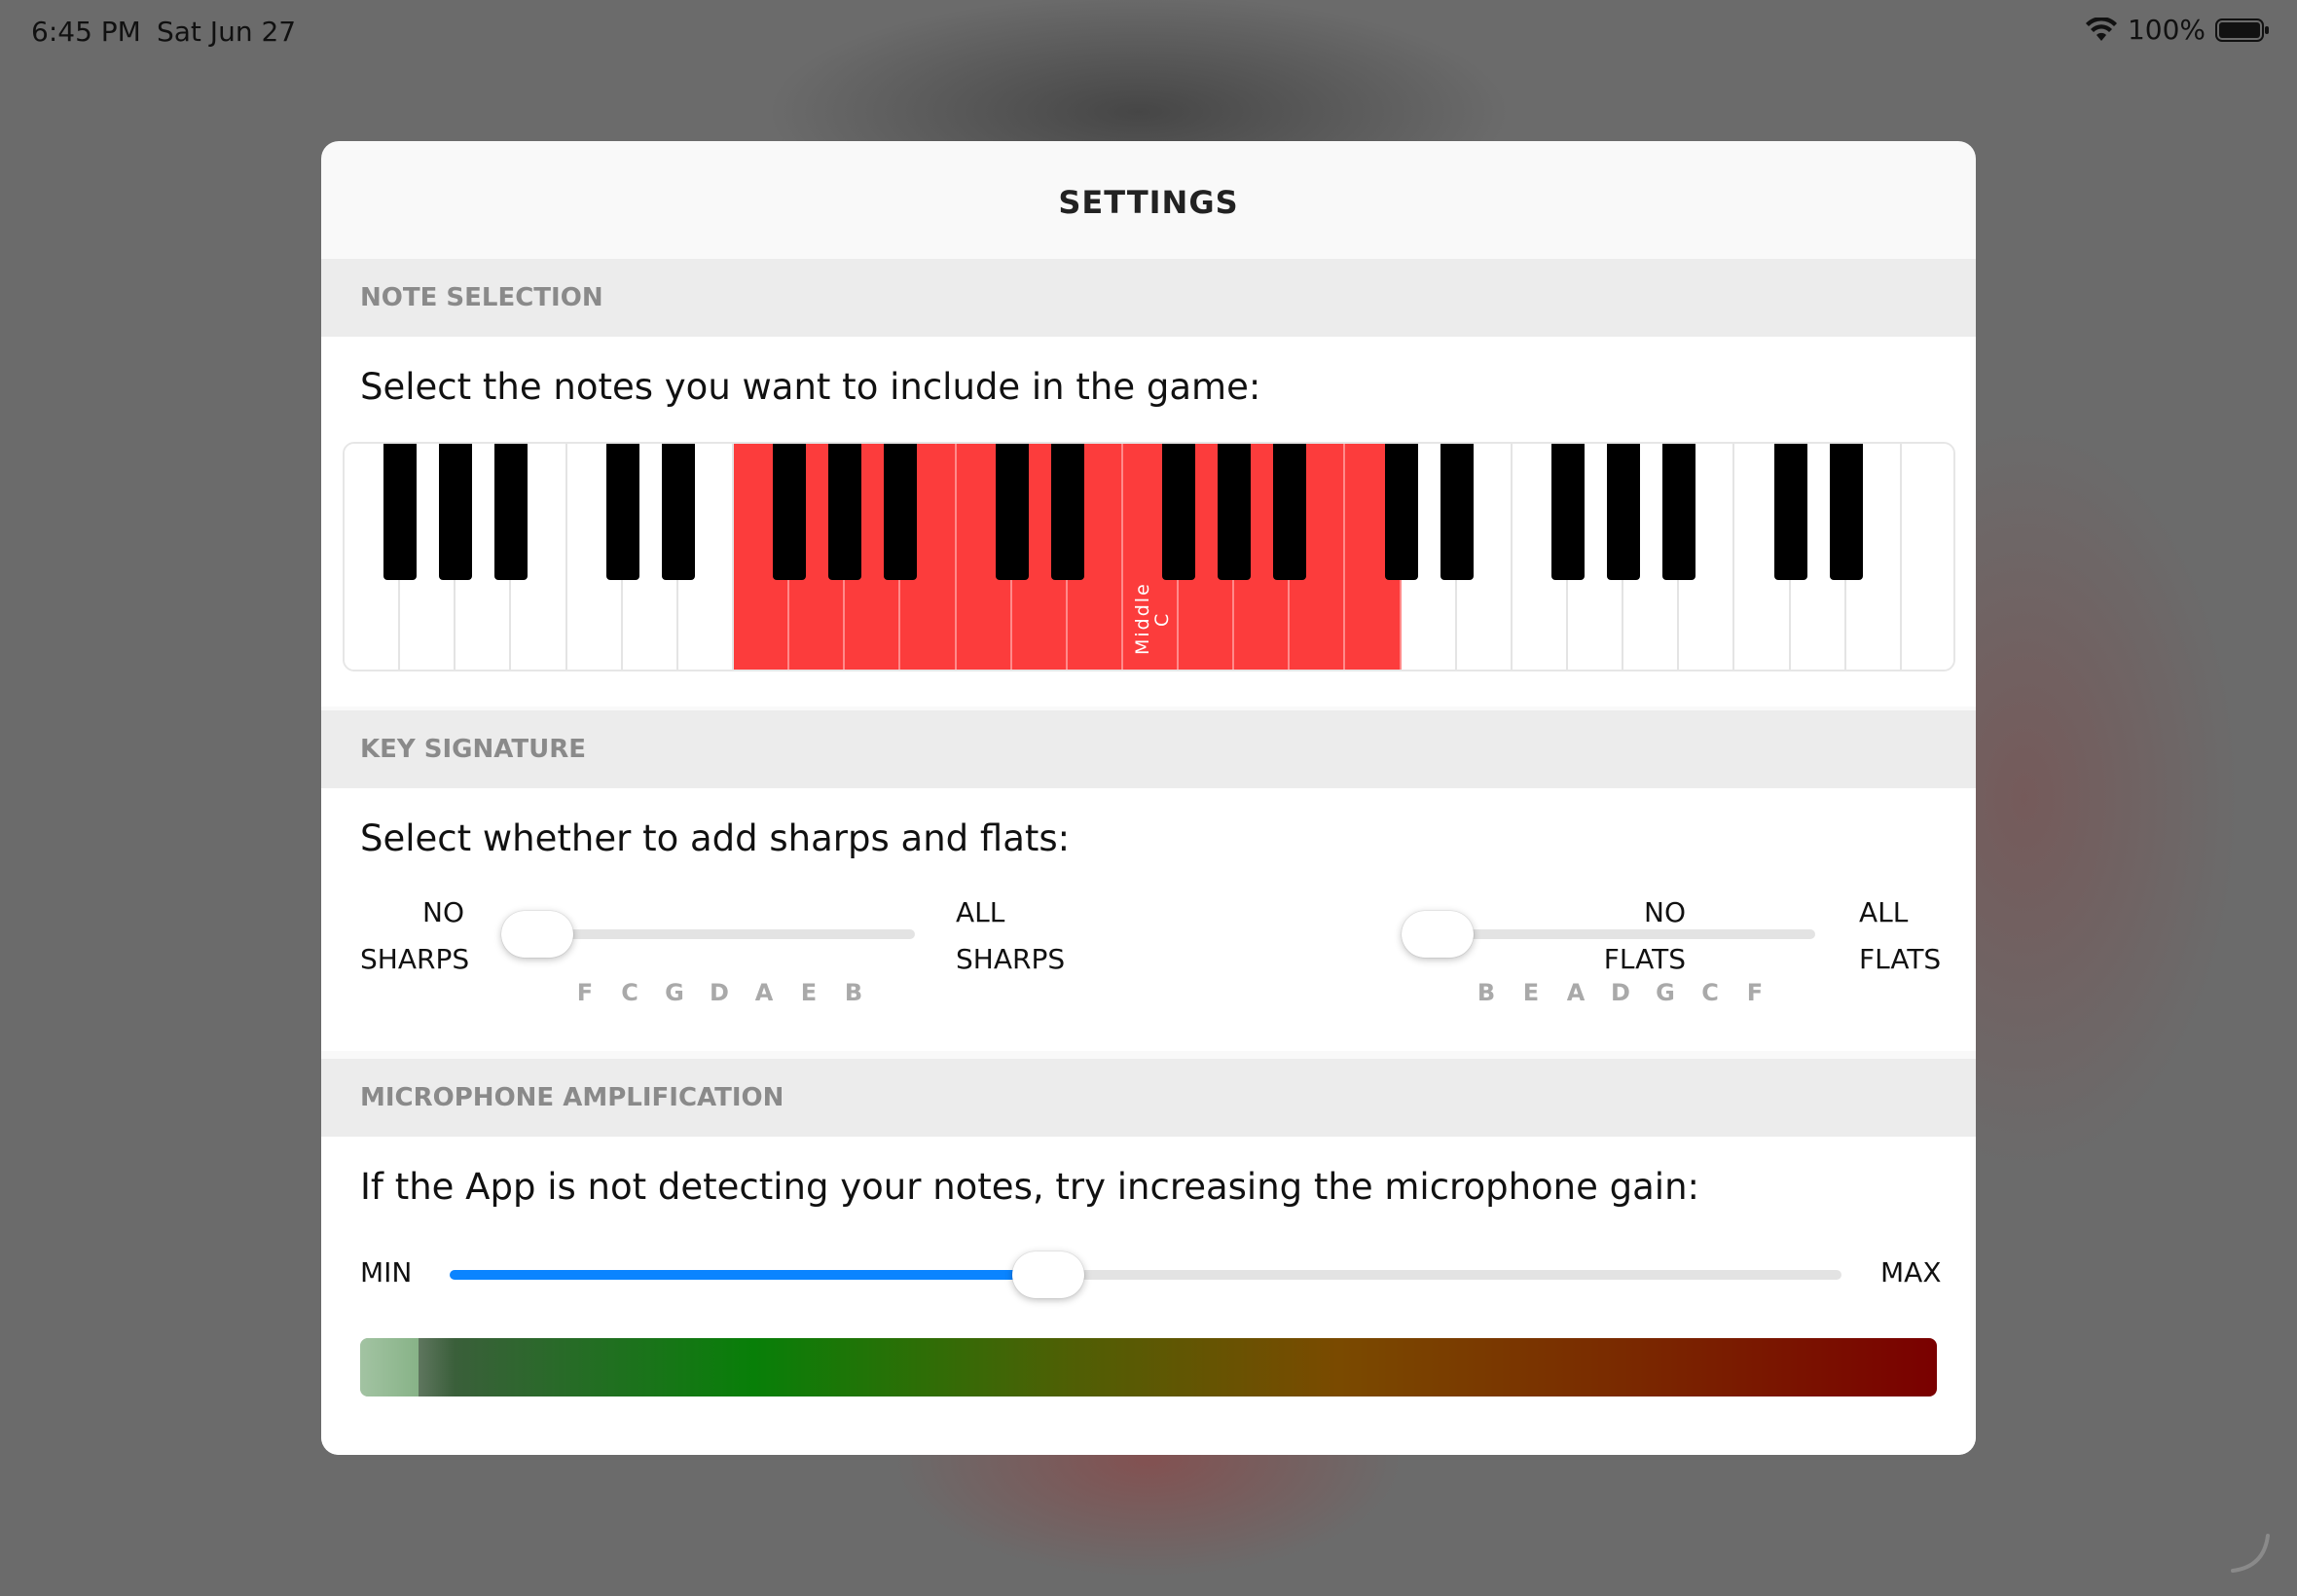 The width and height of the screenshot is (2297, 1596). I want to click on flats-tick-3: D, so click(1620, 992).